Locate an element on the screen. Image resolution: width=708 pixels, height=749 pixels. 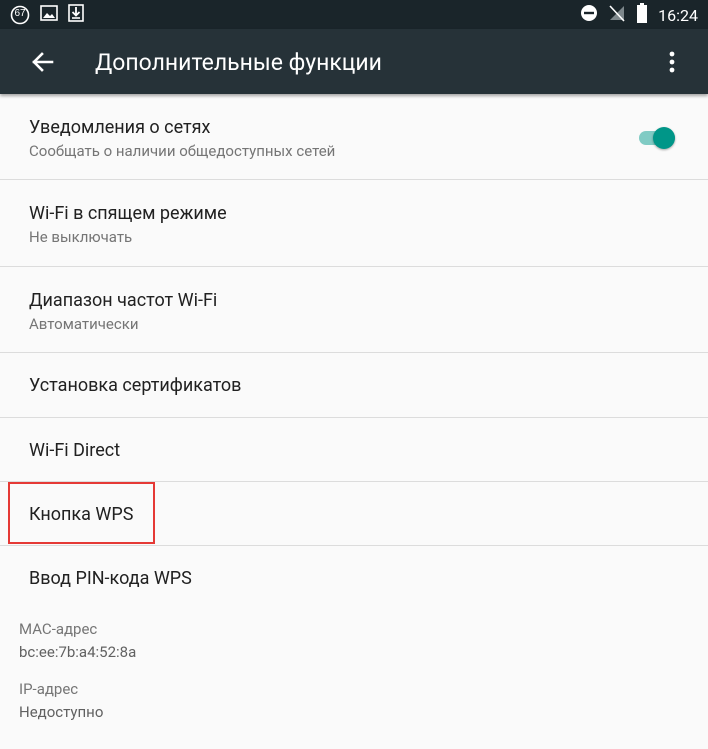
badge-67-text: 67 is located at coordinates (20, 13).